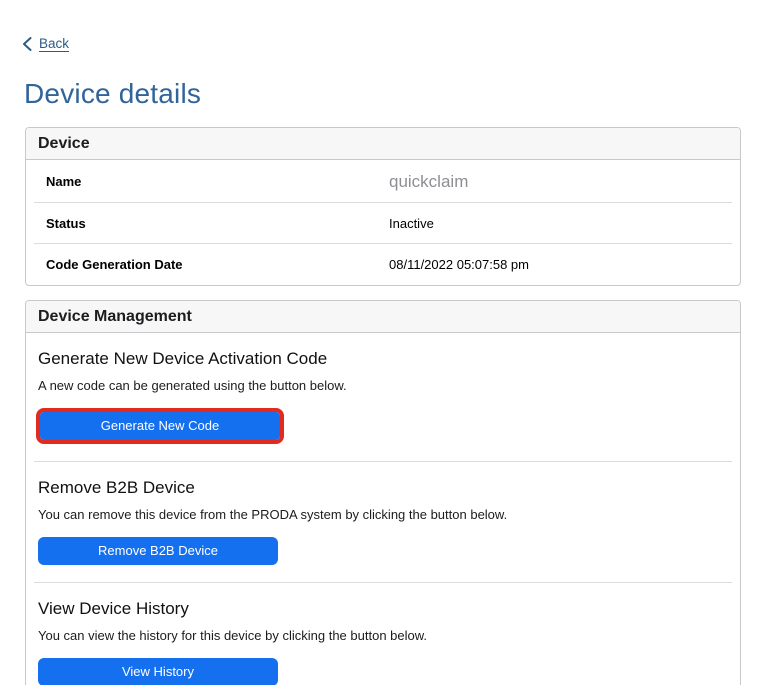  I want to click on view-history-heading: View Device History, so click(113, 608).